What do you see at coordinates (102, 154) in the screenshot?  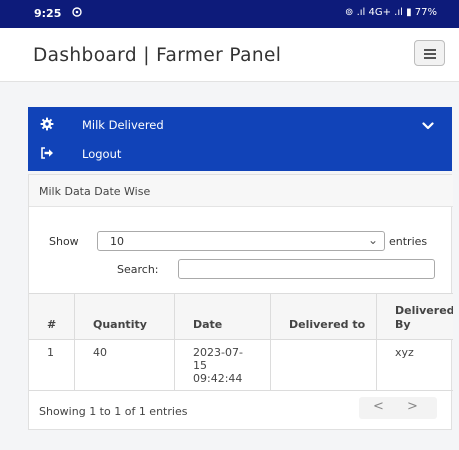 I see `nav-item-label: Logout` at bounding box center [102, 154].